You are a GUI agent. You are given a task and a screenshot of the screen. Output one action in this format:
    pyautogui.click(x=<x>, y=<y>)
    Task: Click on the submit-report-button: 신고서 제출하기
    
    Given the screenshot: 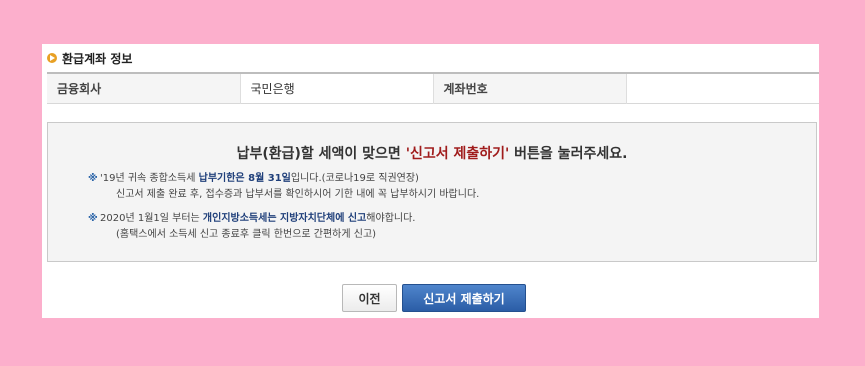 What is the action you would take?
    pyautogui.click(x=464, y=298)
    